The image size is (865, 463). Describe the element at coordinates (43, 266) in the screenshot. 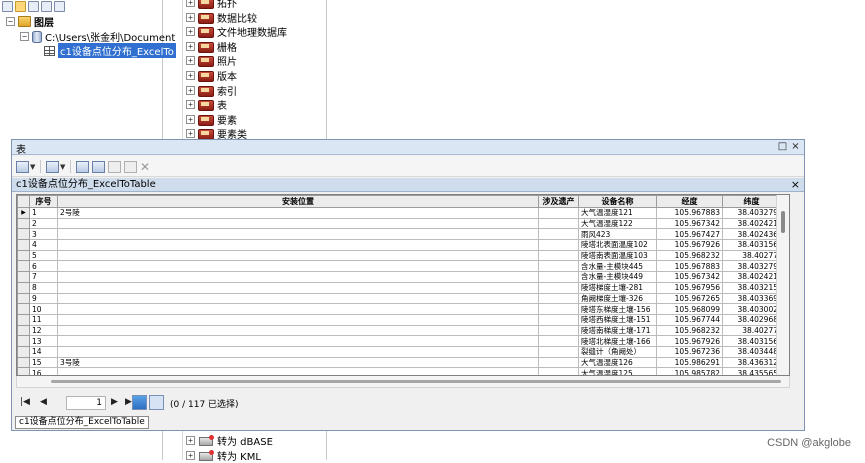

I see `table-cell: 6` at that location.